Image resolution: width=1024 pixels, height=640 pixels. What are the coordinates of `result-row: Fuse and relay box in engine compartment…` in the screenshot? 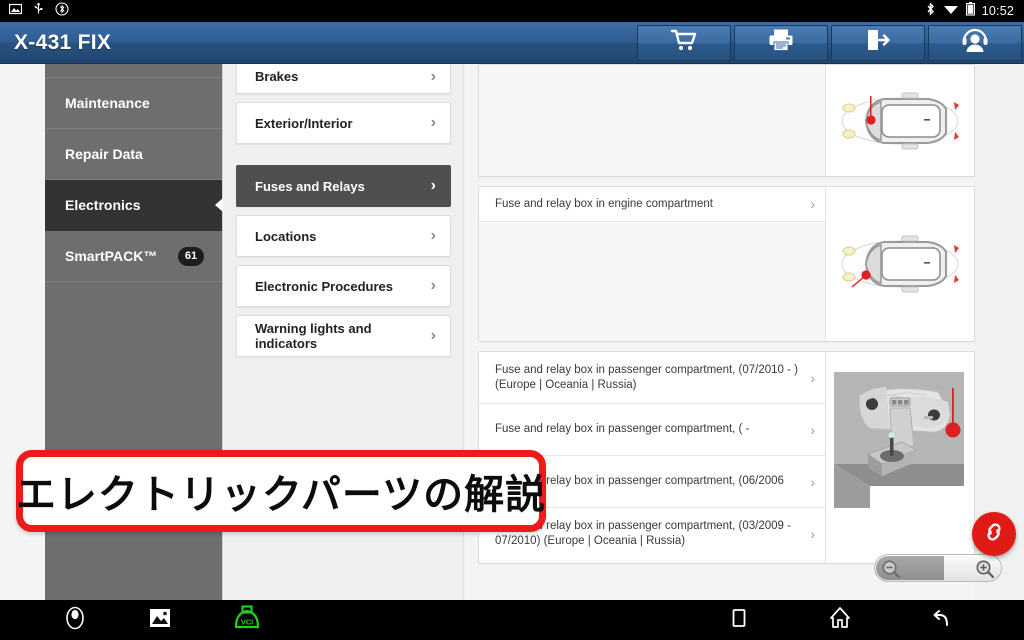 It's located at (652, 204).